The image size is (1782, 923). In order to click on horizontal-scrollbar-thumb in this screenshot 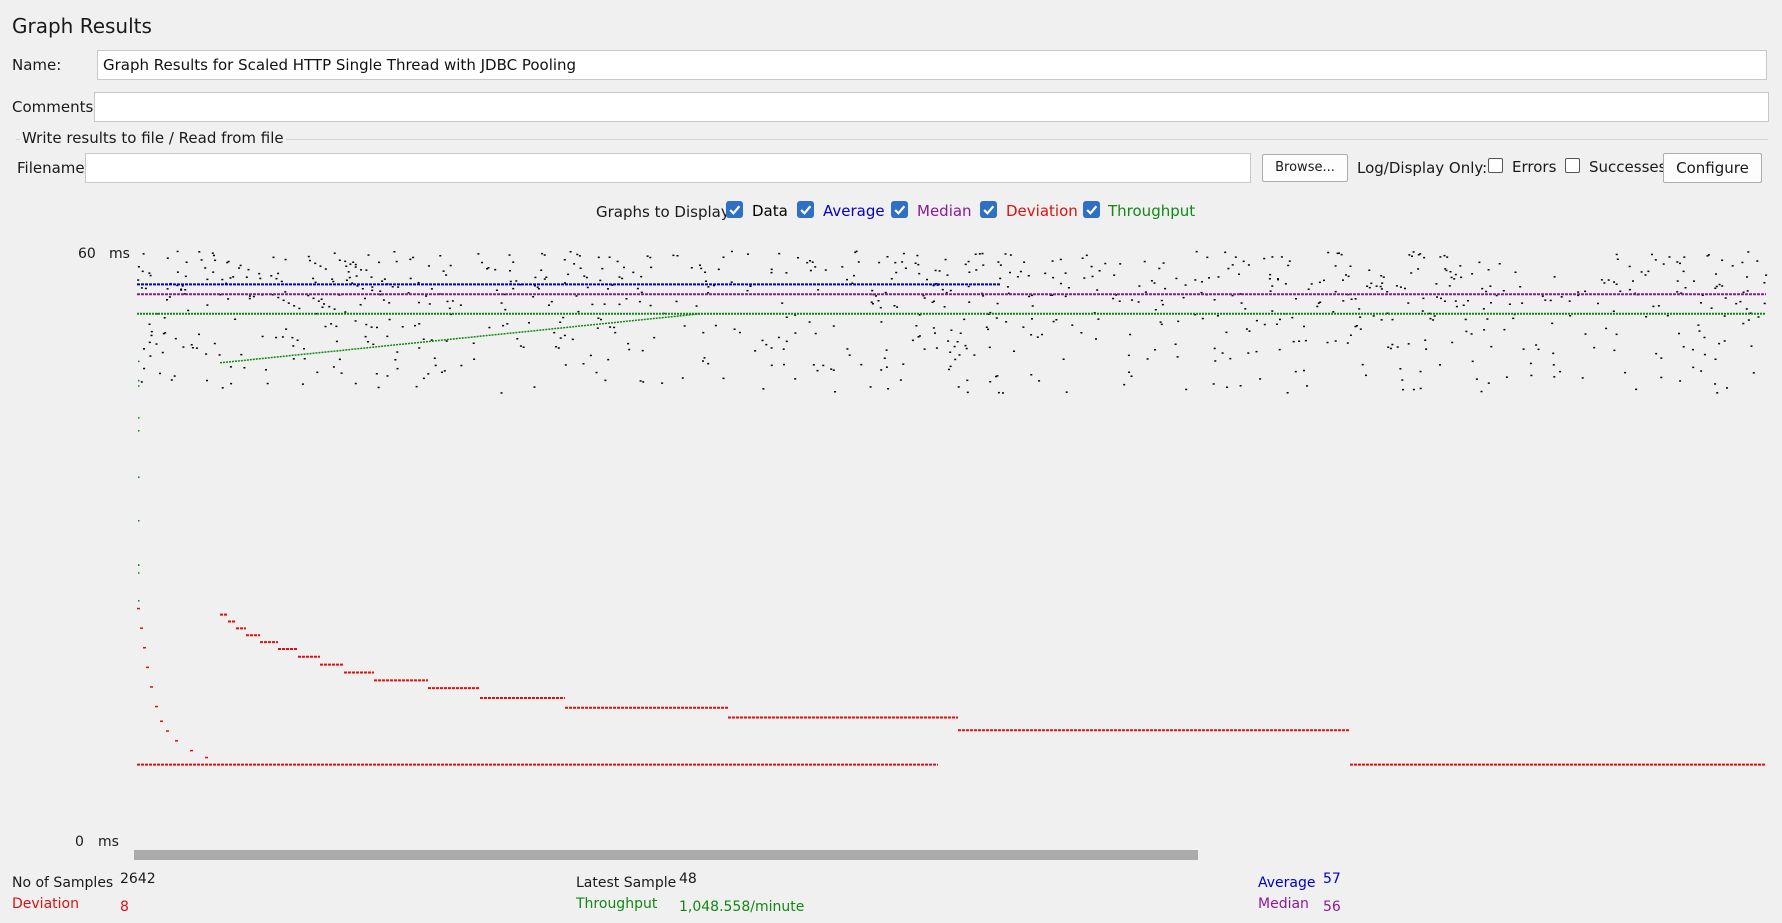, I will do `click(666, 855)`.